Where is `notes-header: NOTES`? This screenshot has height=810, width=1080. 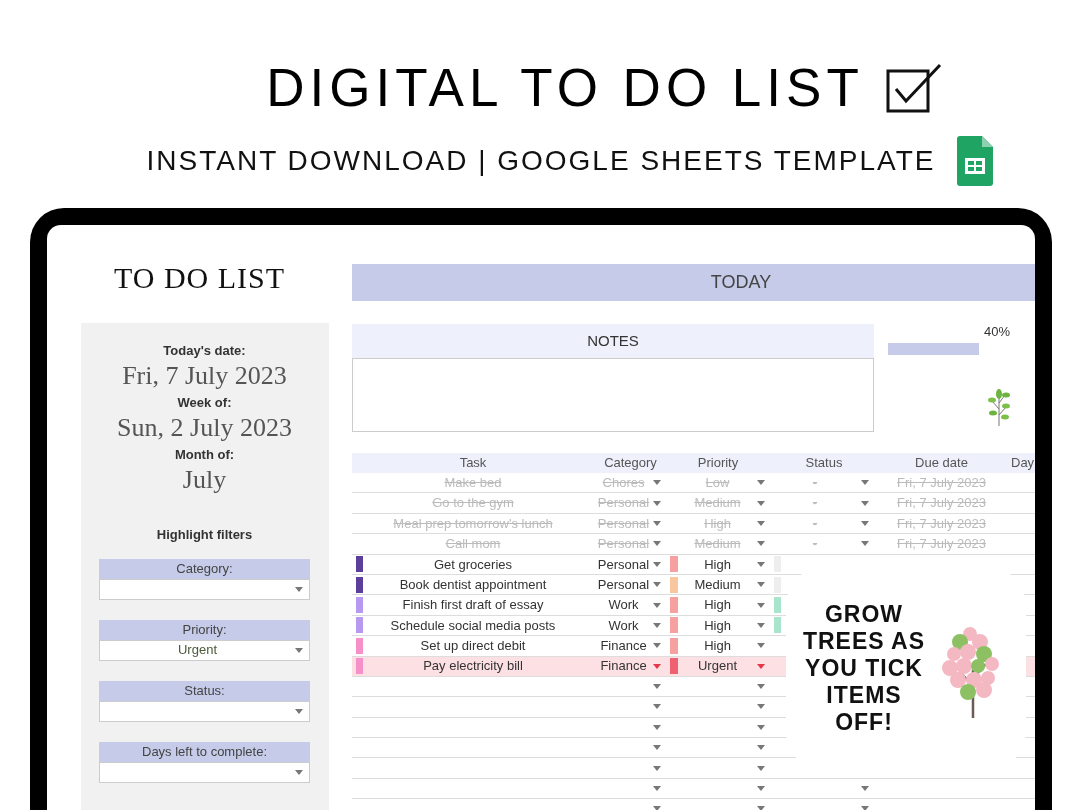 notes-header: NOTES is located at coordinates (613, 341).